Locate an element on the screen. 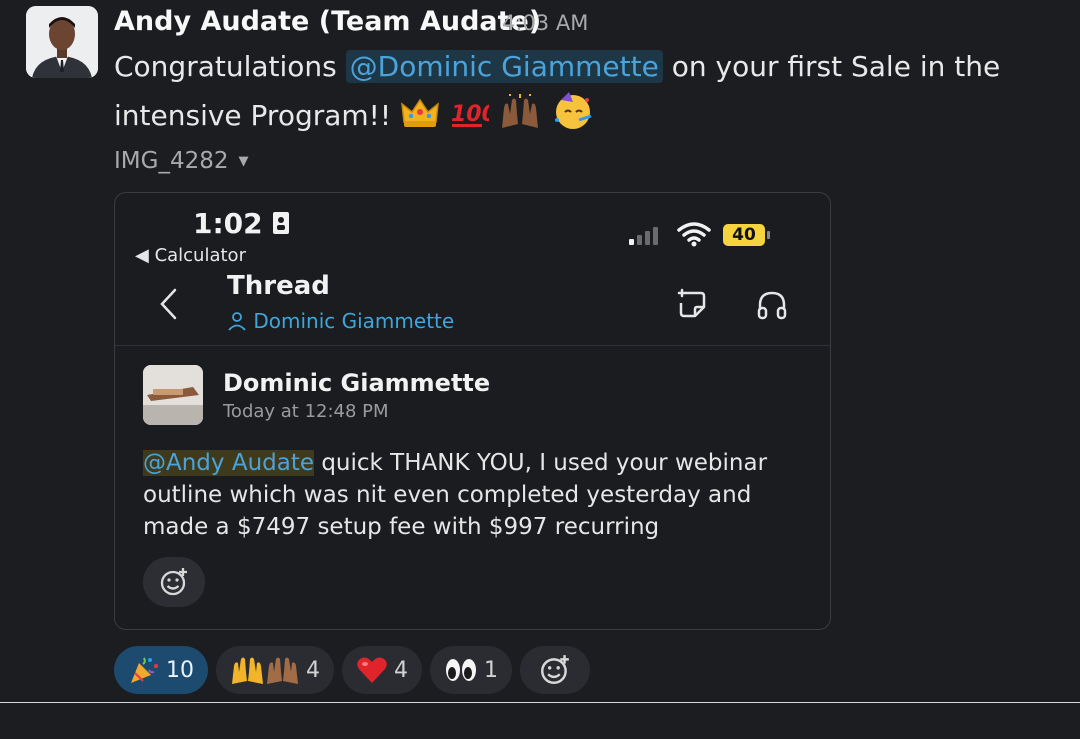  reaction-bar: 10 4 4 1 is located at coordinates (352, 670).